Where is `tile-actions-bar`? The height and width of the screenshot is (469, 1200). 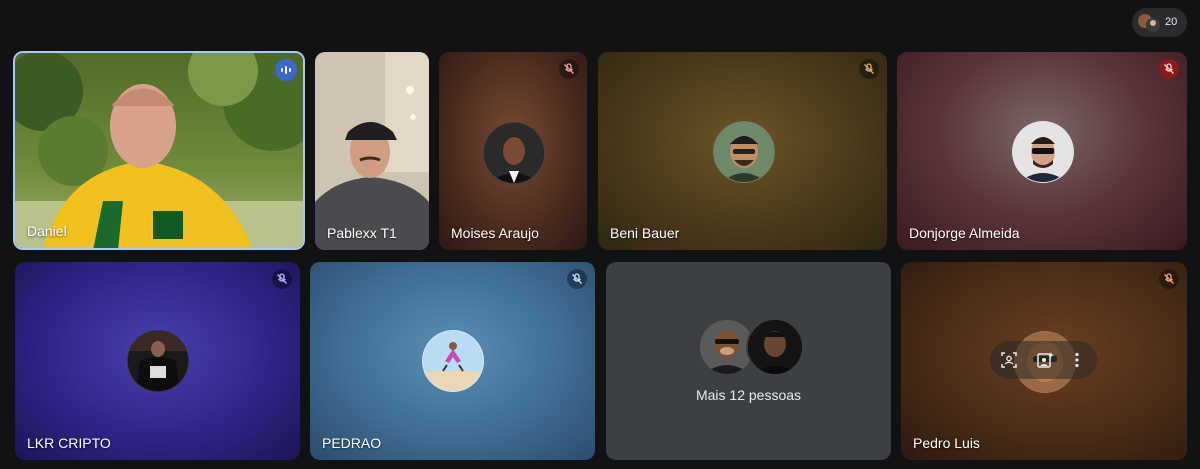
tile-actions-bar is located at coordinates (1043, 360).